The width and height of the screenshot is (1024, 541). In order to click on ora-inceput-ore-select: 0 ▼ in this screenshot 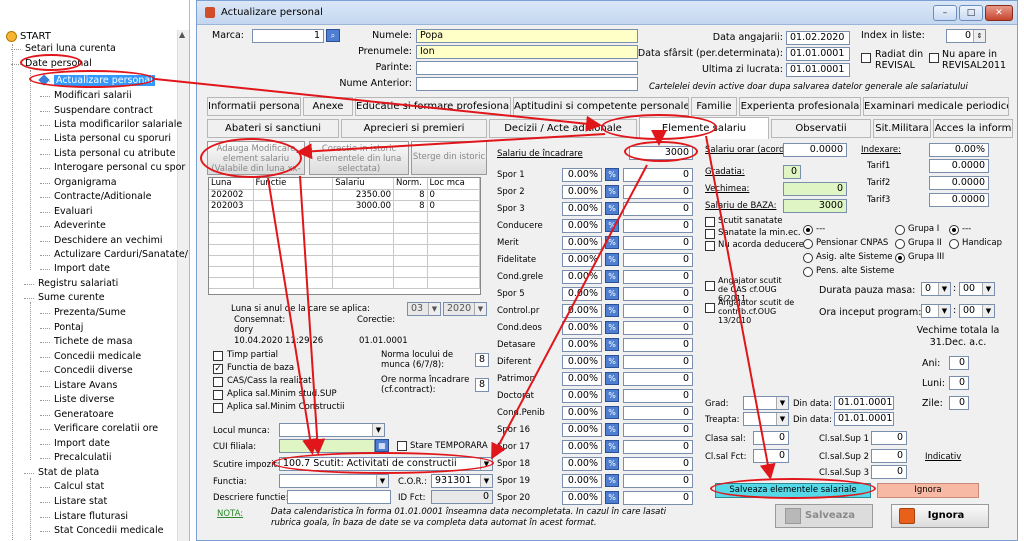, I will do `click(936, 311)`.